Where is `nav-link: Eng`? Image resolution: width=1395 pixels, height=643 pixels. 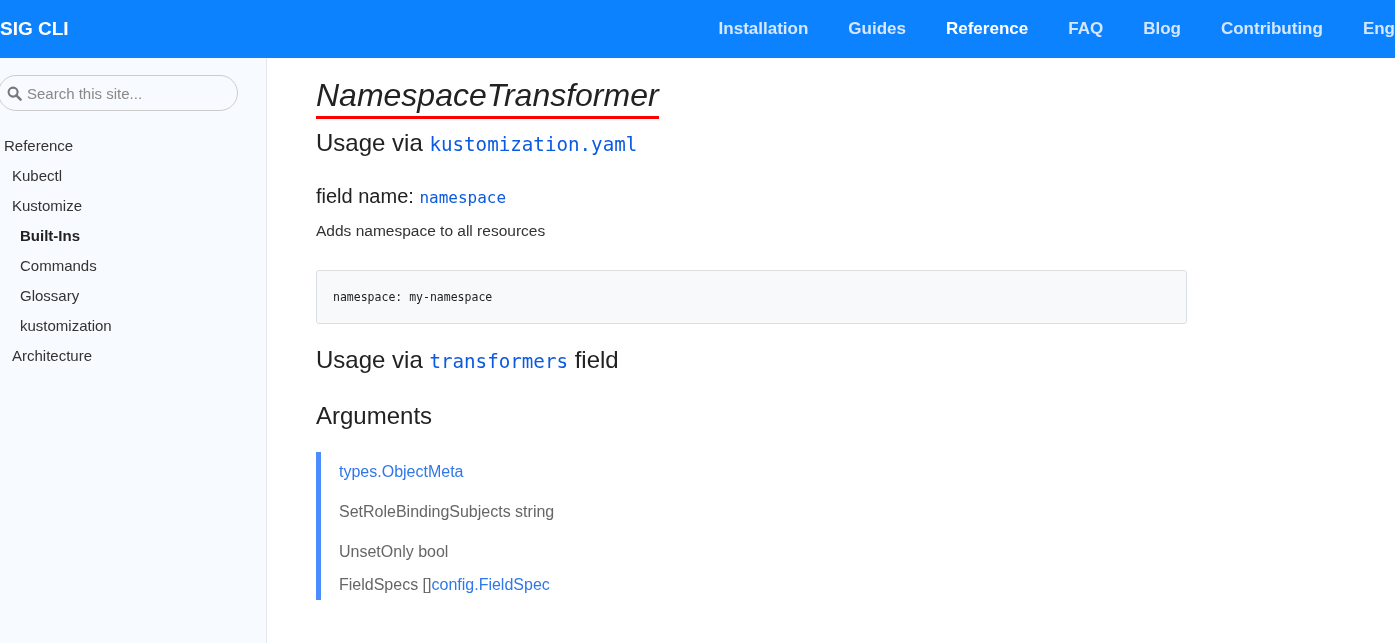
nav-link: Eng is located at coordinates (1378, 29).